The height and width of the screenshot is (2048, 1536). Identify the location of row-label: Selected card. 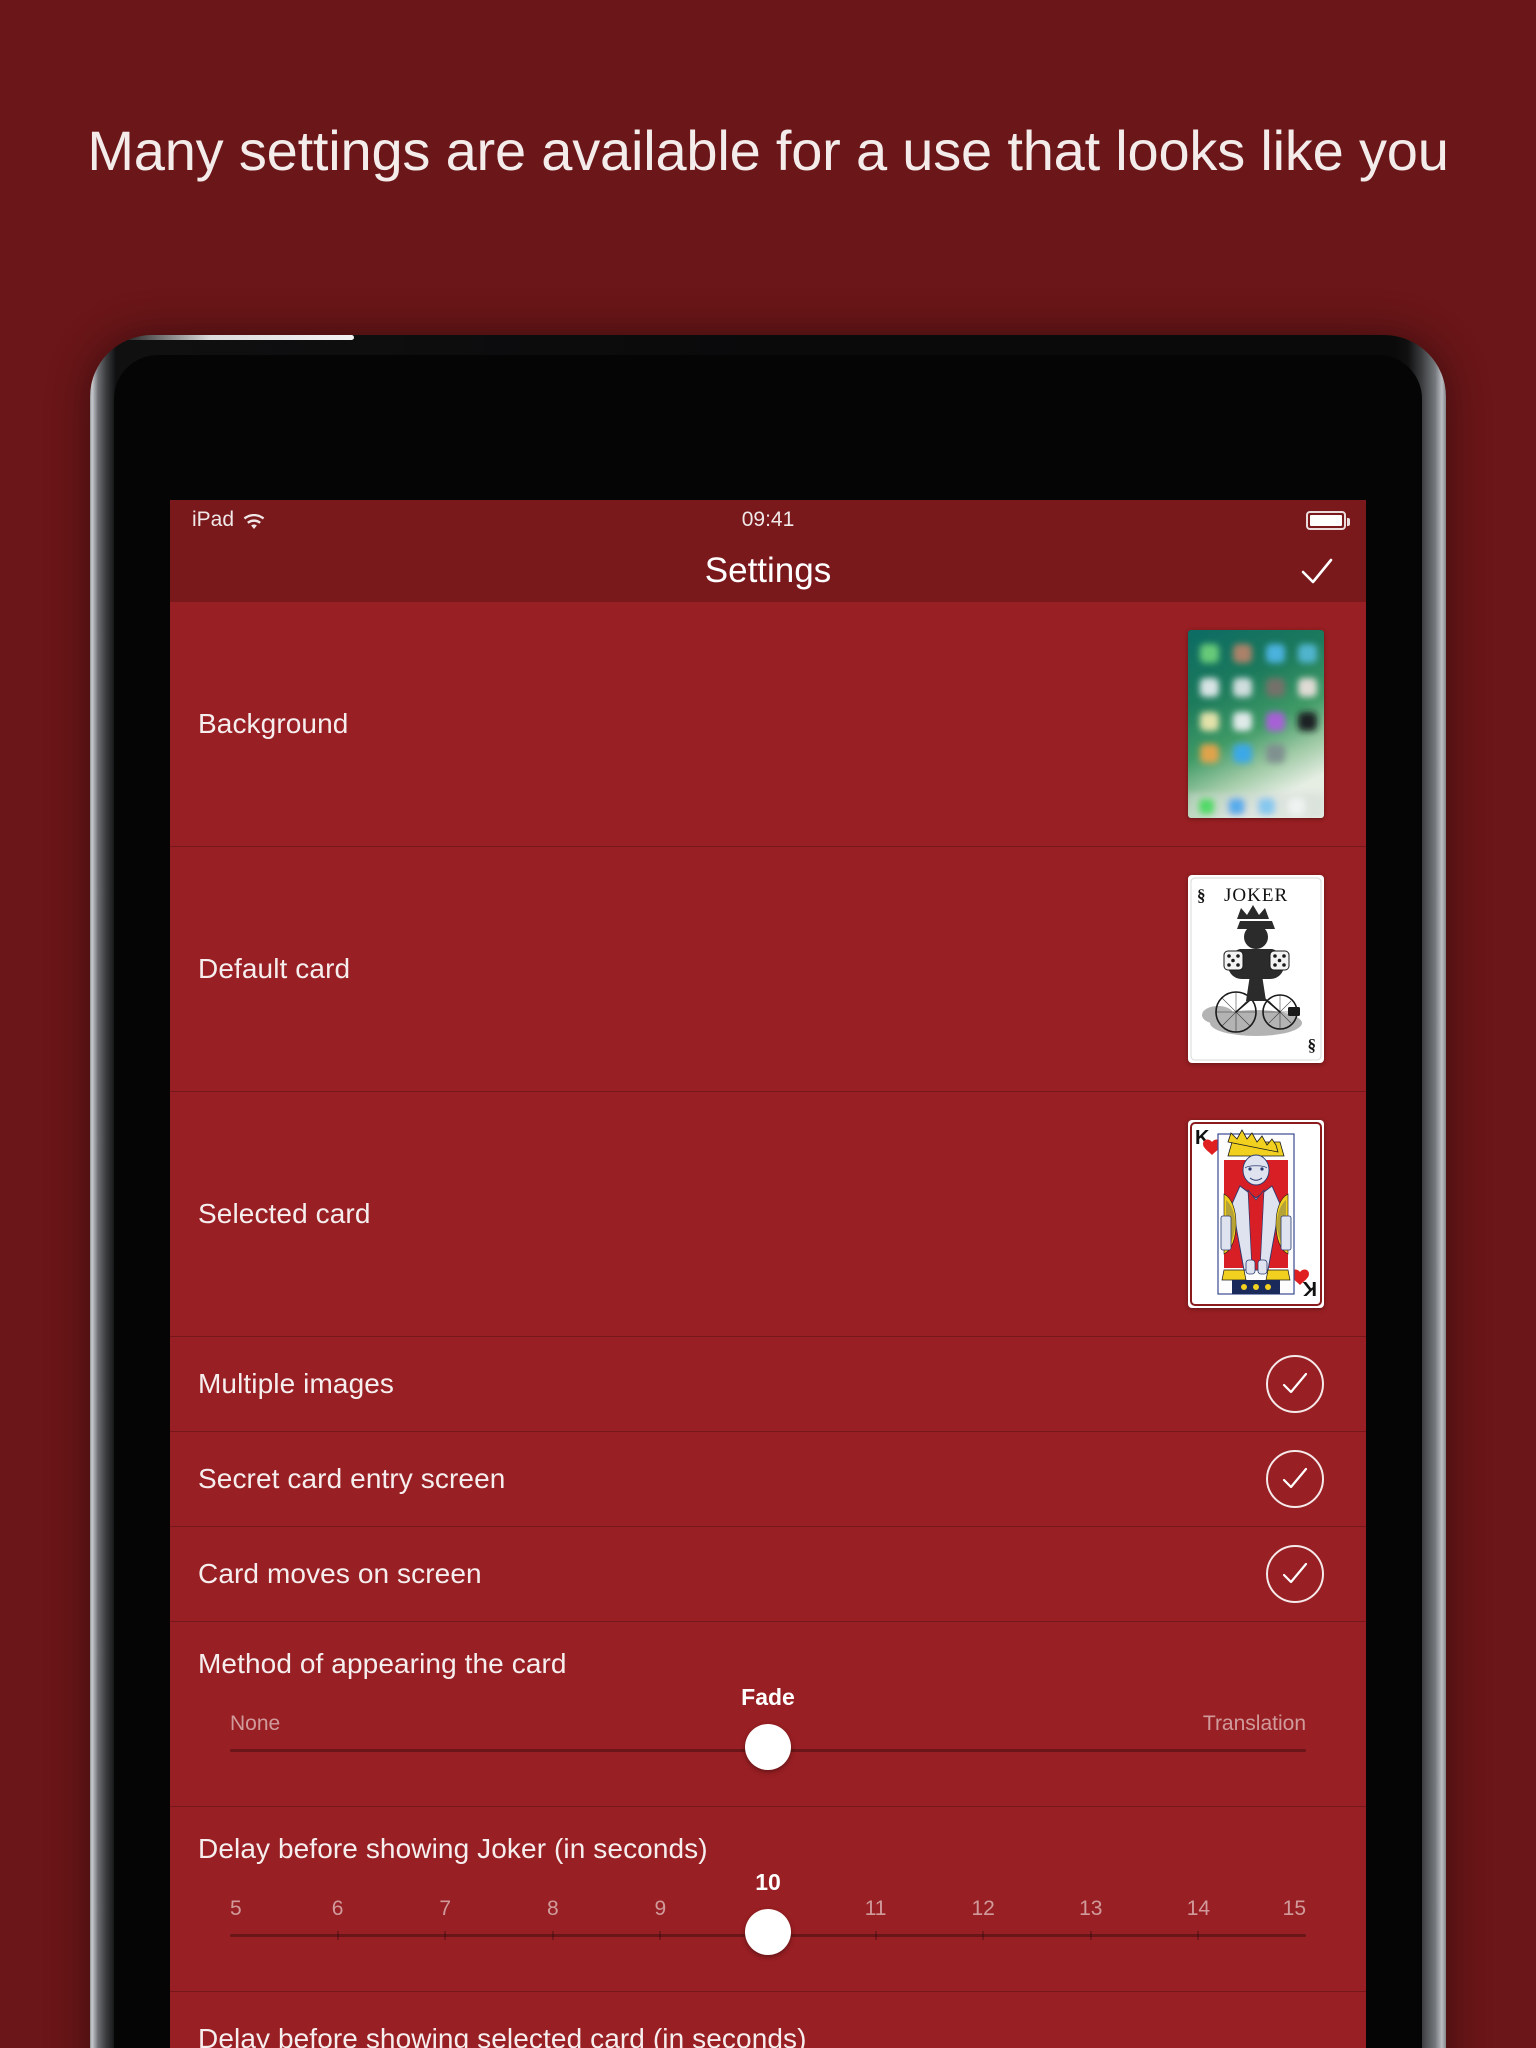
(284, 1213).